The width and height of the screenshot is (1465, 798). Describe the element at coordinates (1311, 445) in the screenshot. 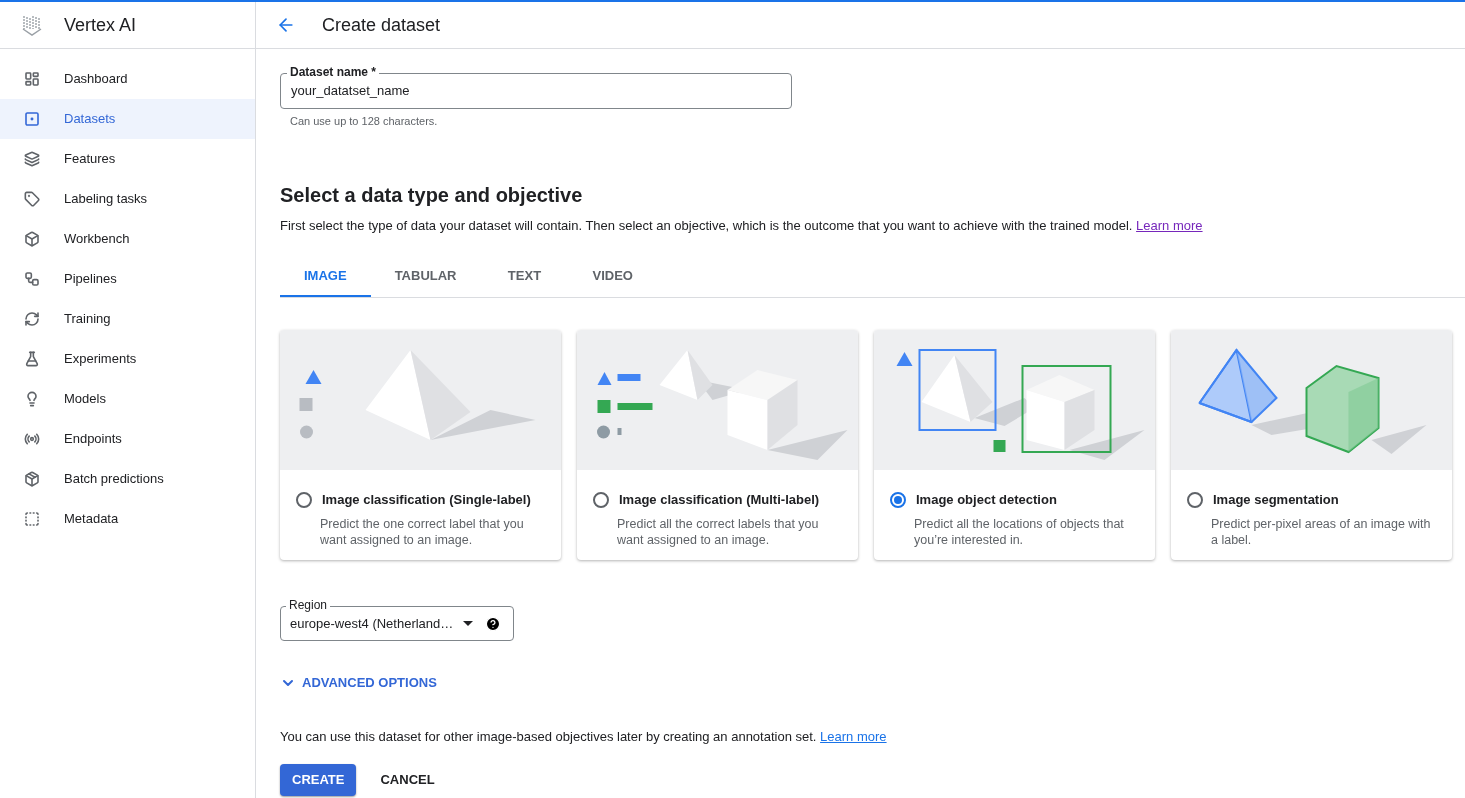

I see `objective-card: Image segmentation Predict per-pixel areas of an image with a label.` at that location.